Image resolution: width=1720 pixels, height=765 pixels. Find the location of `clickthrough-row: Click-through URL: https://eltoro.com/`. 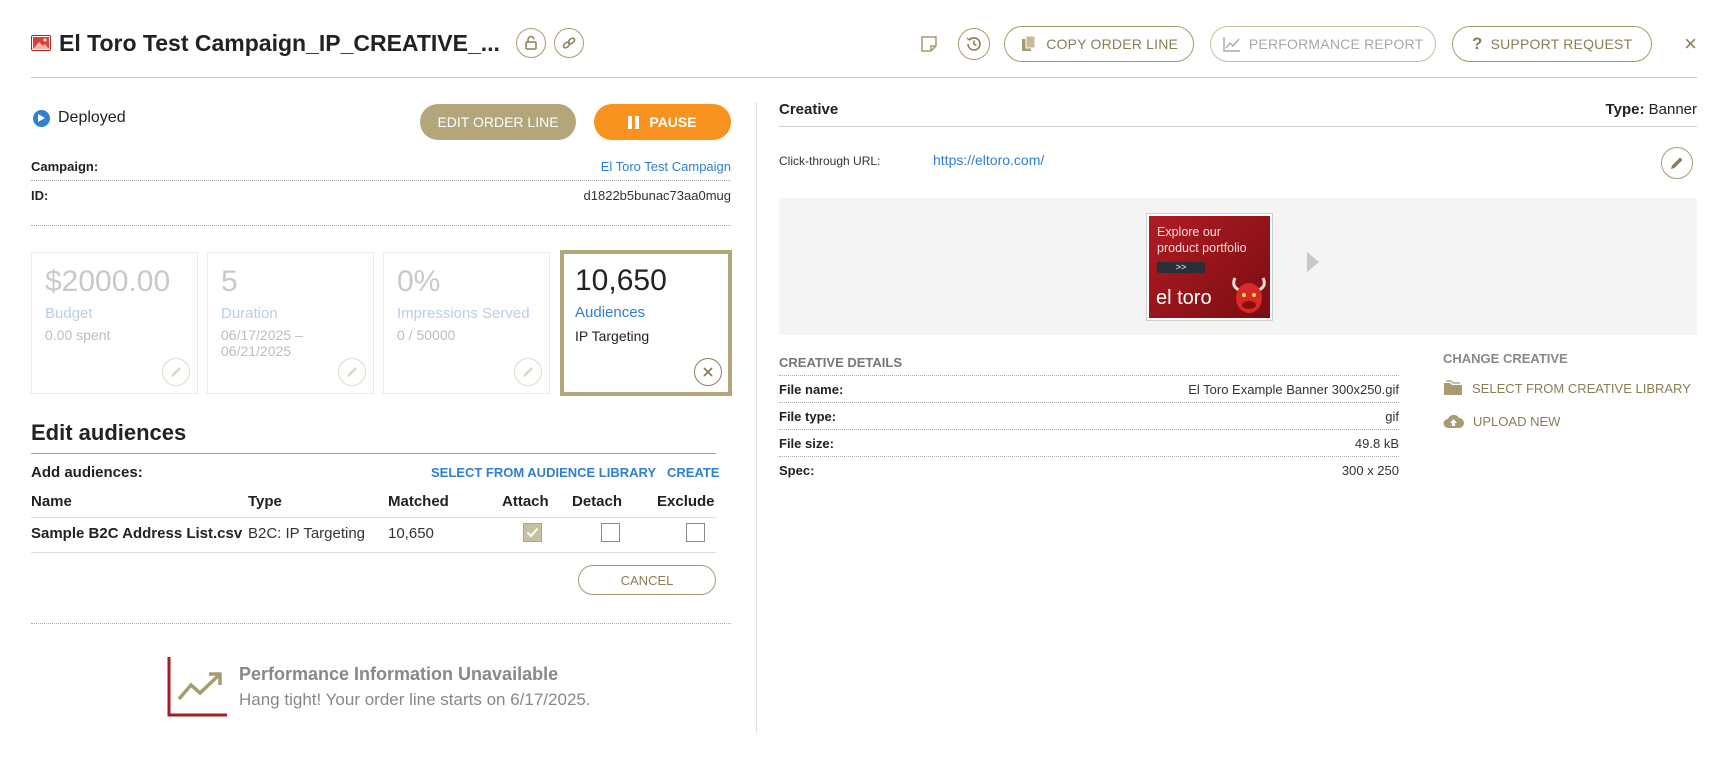

clickthrough-row: Click-through URL: https://eltoro.com/ is located at coordinates (1238, 164).